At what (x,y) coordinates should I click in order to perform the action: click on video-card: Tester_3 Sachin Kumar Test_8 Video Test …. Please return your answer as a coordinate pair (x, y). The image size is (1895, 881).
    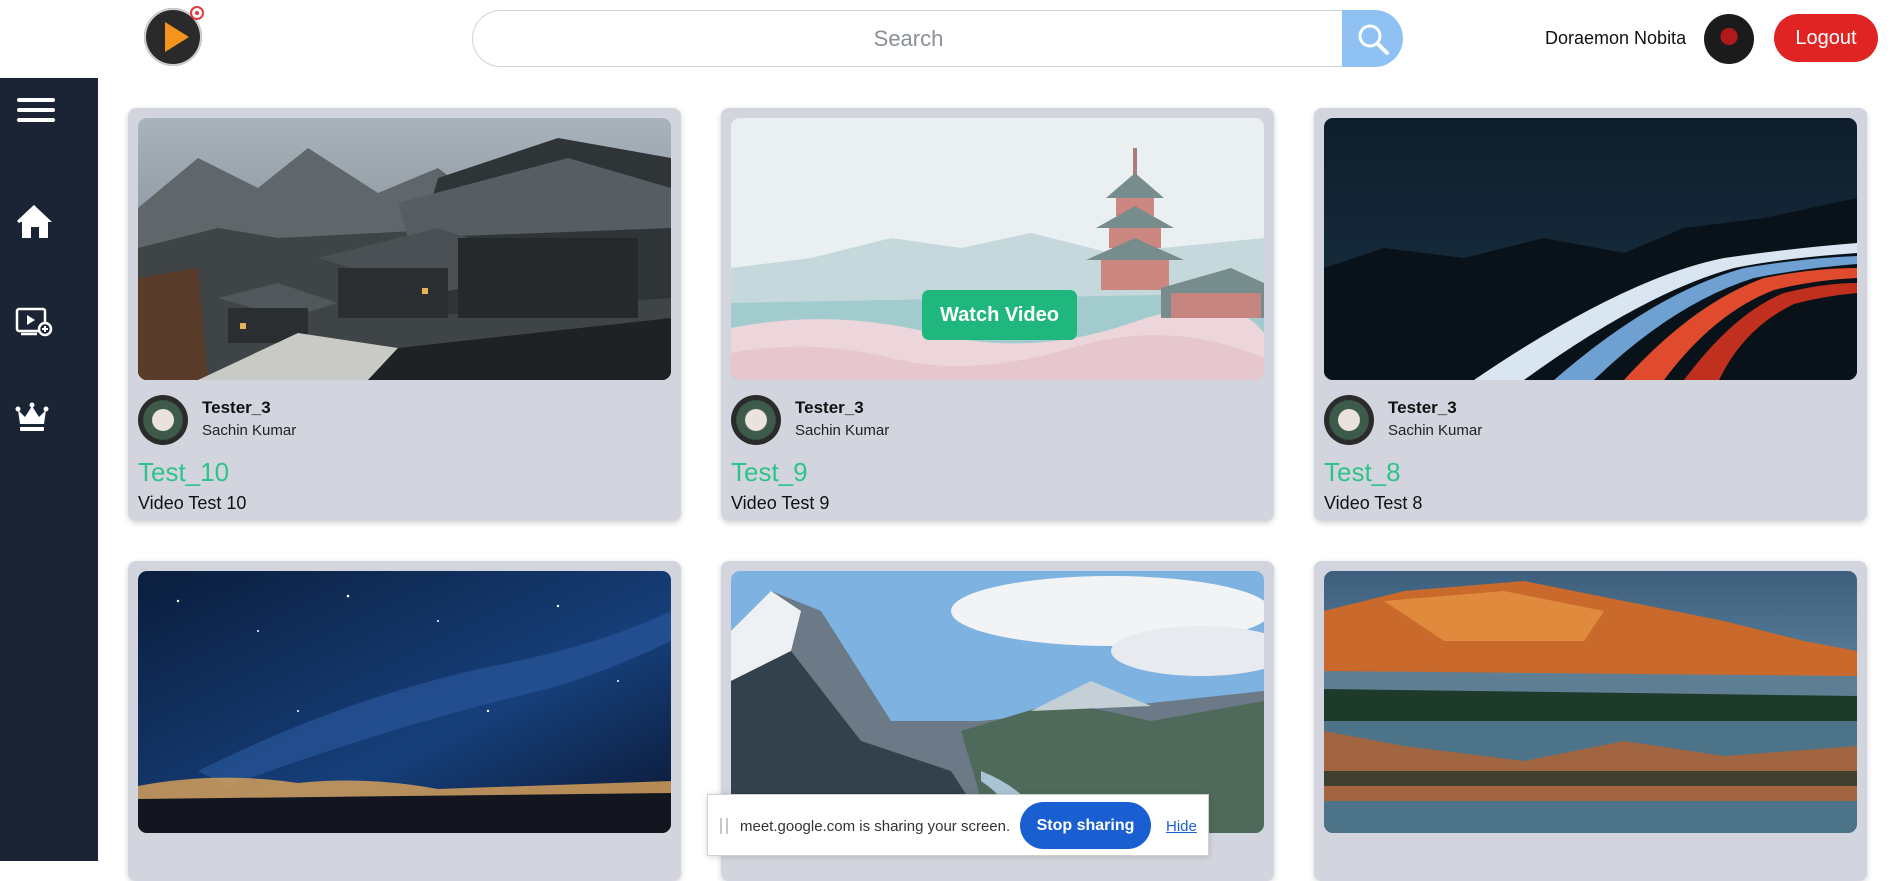
    Looking at the image, I should click on (1590, 314).